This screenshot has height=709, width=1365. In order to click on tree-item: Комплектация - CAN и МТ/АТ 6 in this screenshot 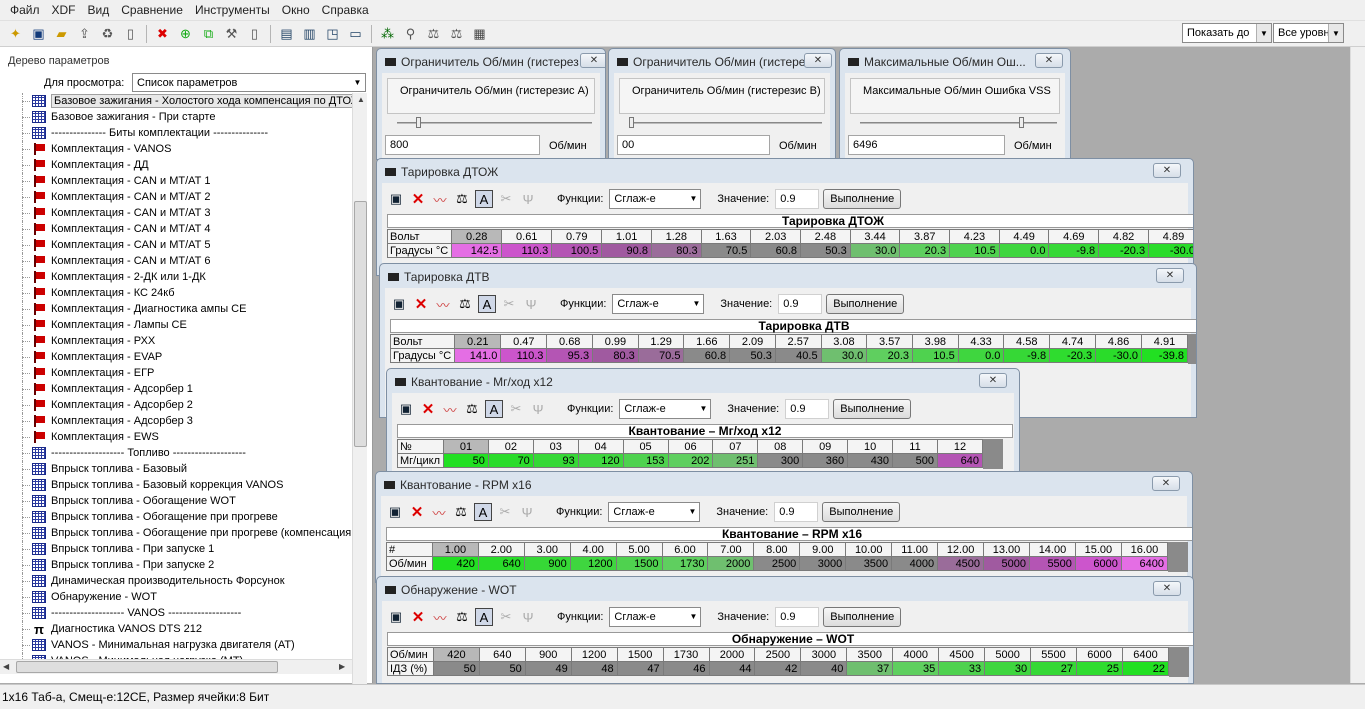, I will do `click(176, 261)`.